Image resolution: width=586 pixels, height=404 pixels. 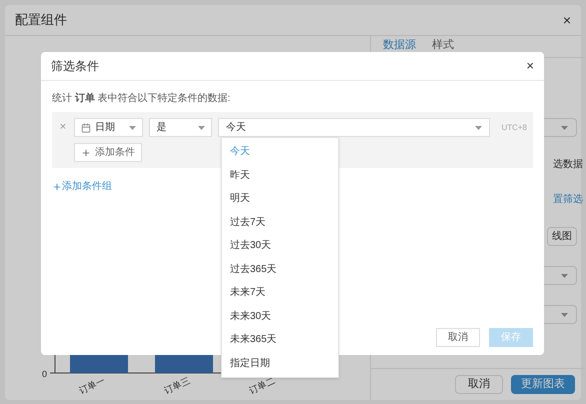 What do you see at coordinates (262, 385) in the screenshot?
I see `axis-label: 订单二` at bounding box center [262, 385].